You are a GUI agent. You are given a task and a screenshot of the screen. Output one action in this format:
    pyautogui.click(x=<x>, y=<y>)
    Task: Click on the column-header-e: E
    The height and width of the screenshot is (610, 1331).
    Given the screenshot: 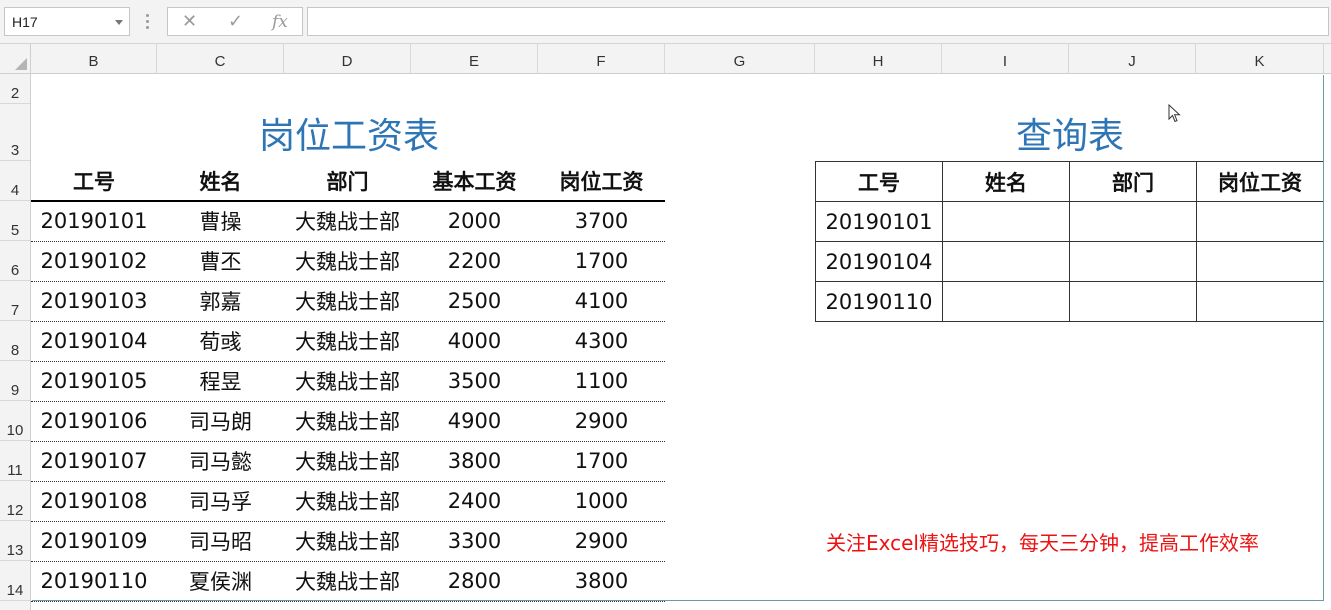 What is the action you would take?
    pyautogui.click(x=474, y=58)
    